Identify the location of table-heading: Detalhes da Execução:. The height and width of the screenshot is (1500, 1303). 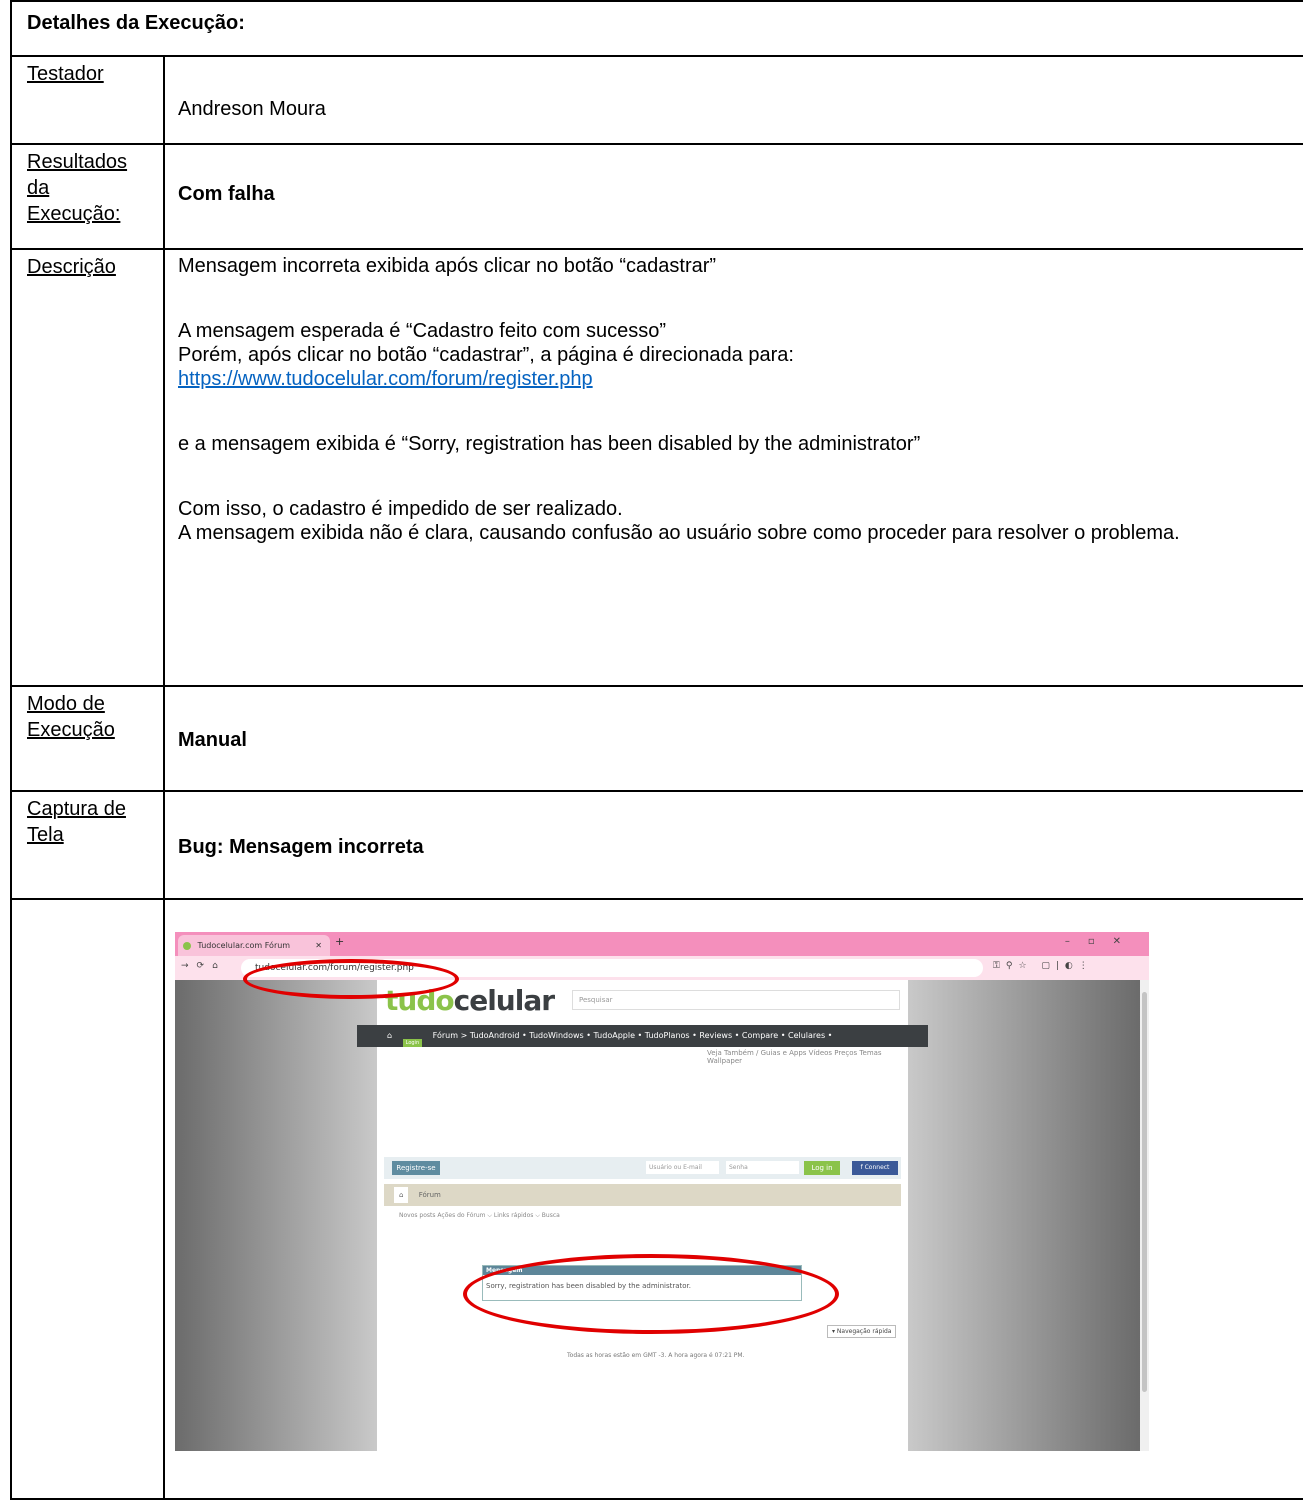
(136, 23).